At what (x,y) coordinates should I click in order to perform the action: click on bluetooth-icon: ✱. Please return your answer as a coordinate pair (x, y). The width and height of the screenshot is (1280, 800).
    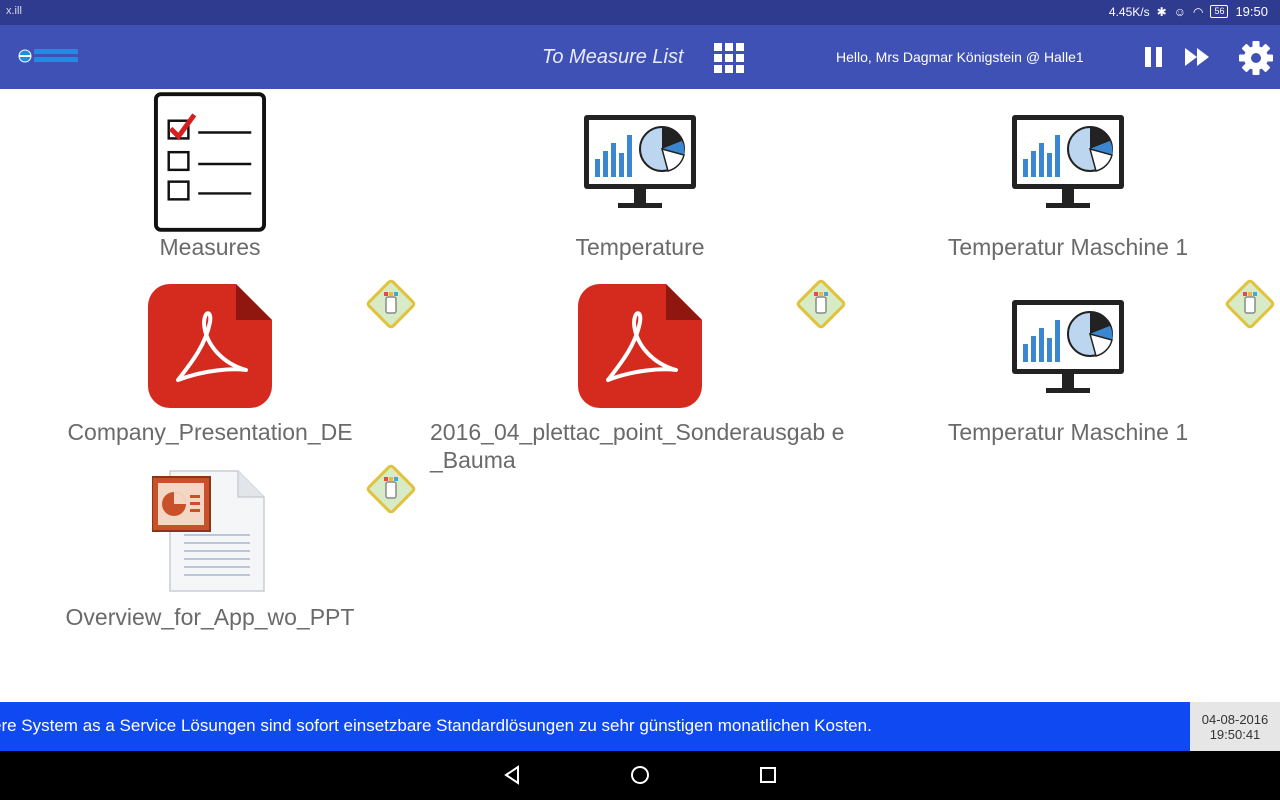
    Looking at the image, I should click on (1161, 11).